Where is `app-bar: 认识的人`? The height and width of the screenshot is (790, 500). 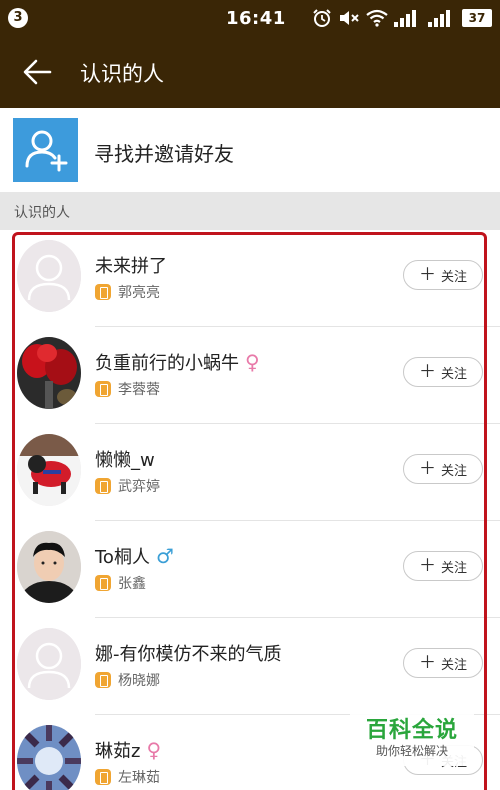
app-bar: 认识的人 is located at coordinates (250, 72).